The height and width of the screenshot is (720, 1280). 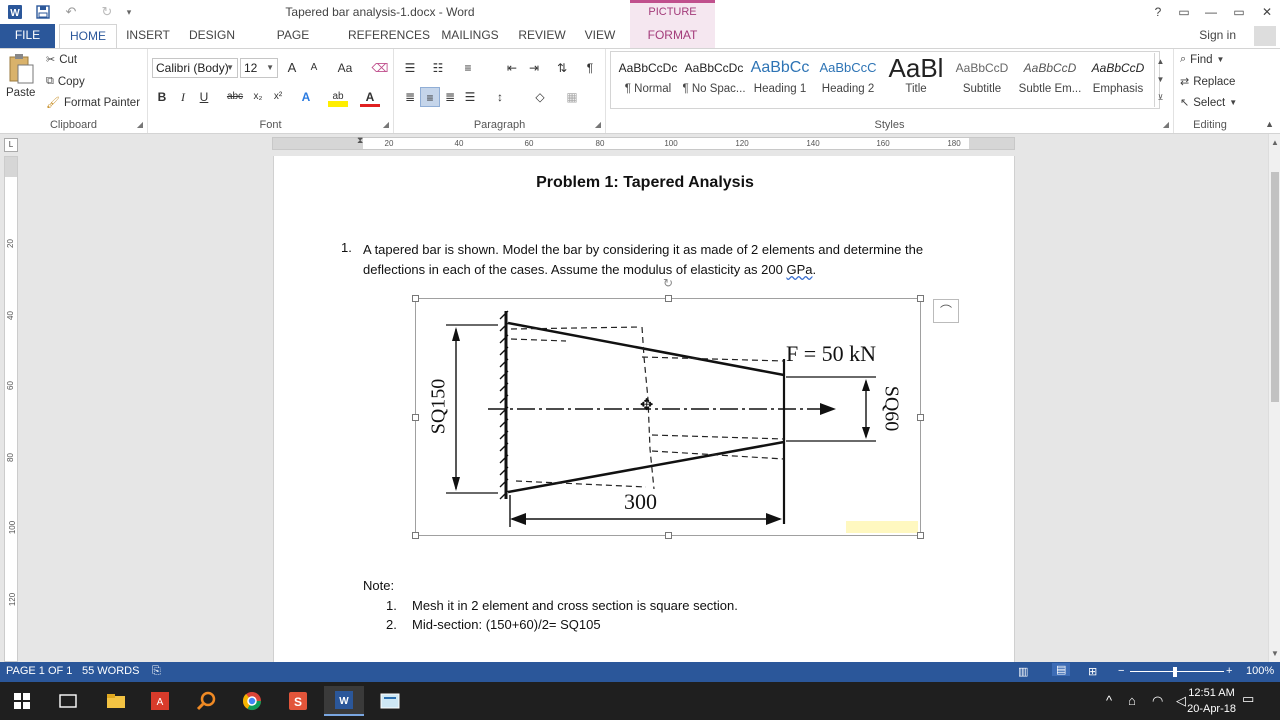 I want to click on chrome-button, so click(x=252, y=701).